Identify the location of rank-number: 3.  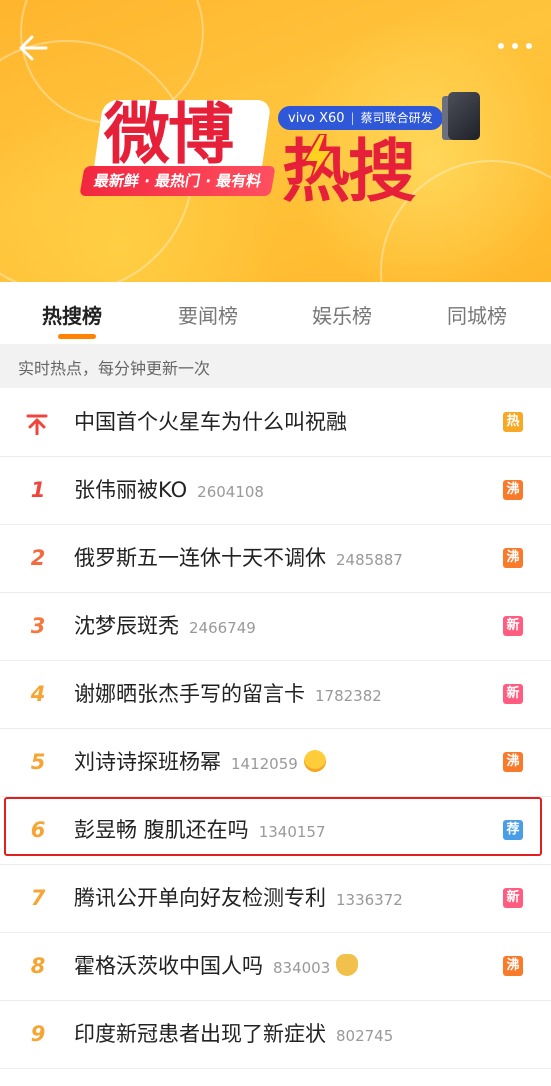
(38, 626).